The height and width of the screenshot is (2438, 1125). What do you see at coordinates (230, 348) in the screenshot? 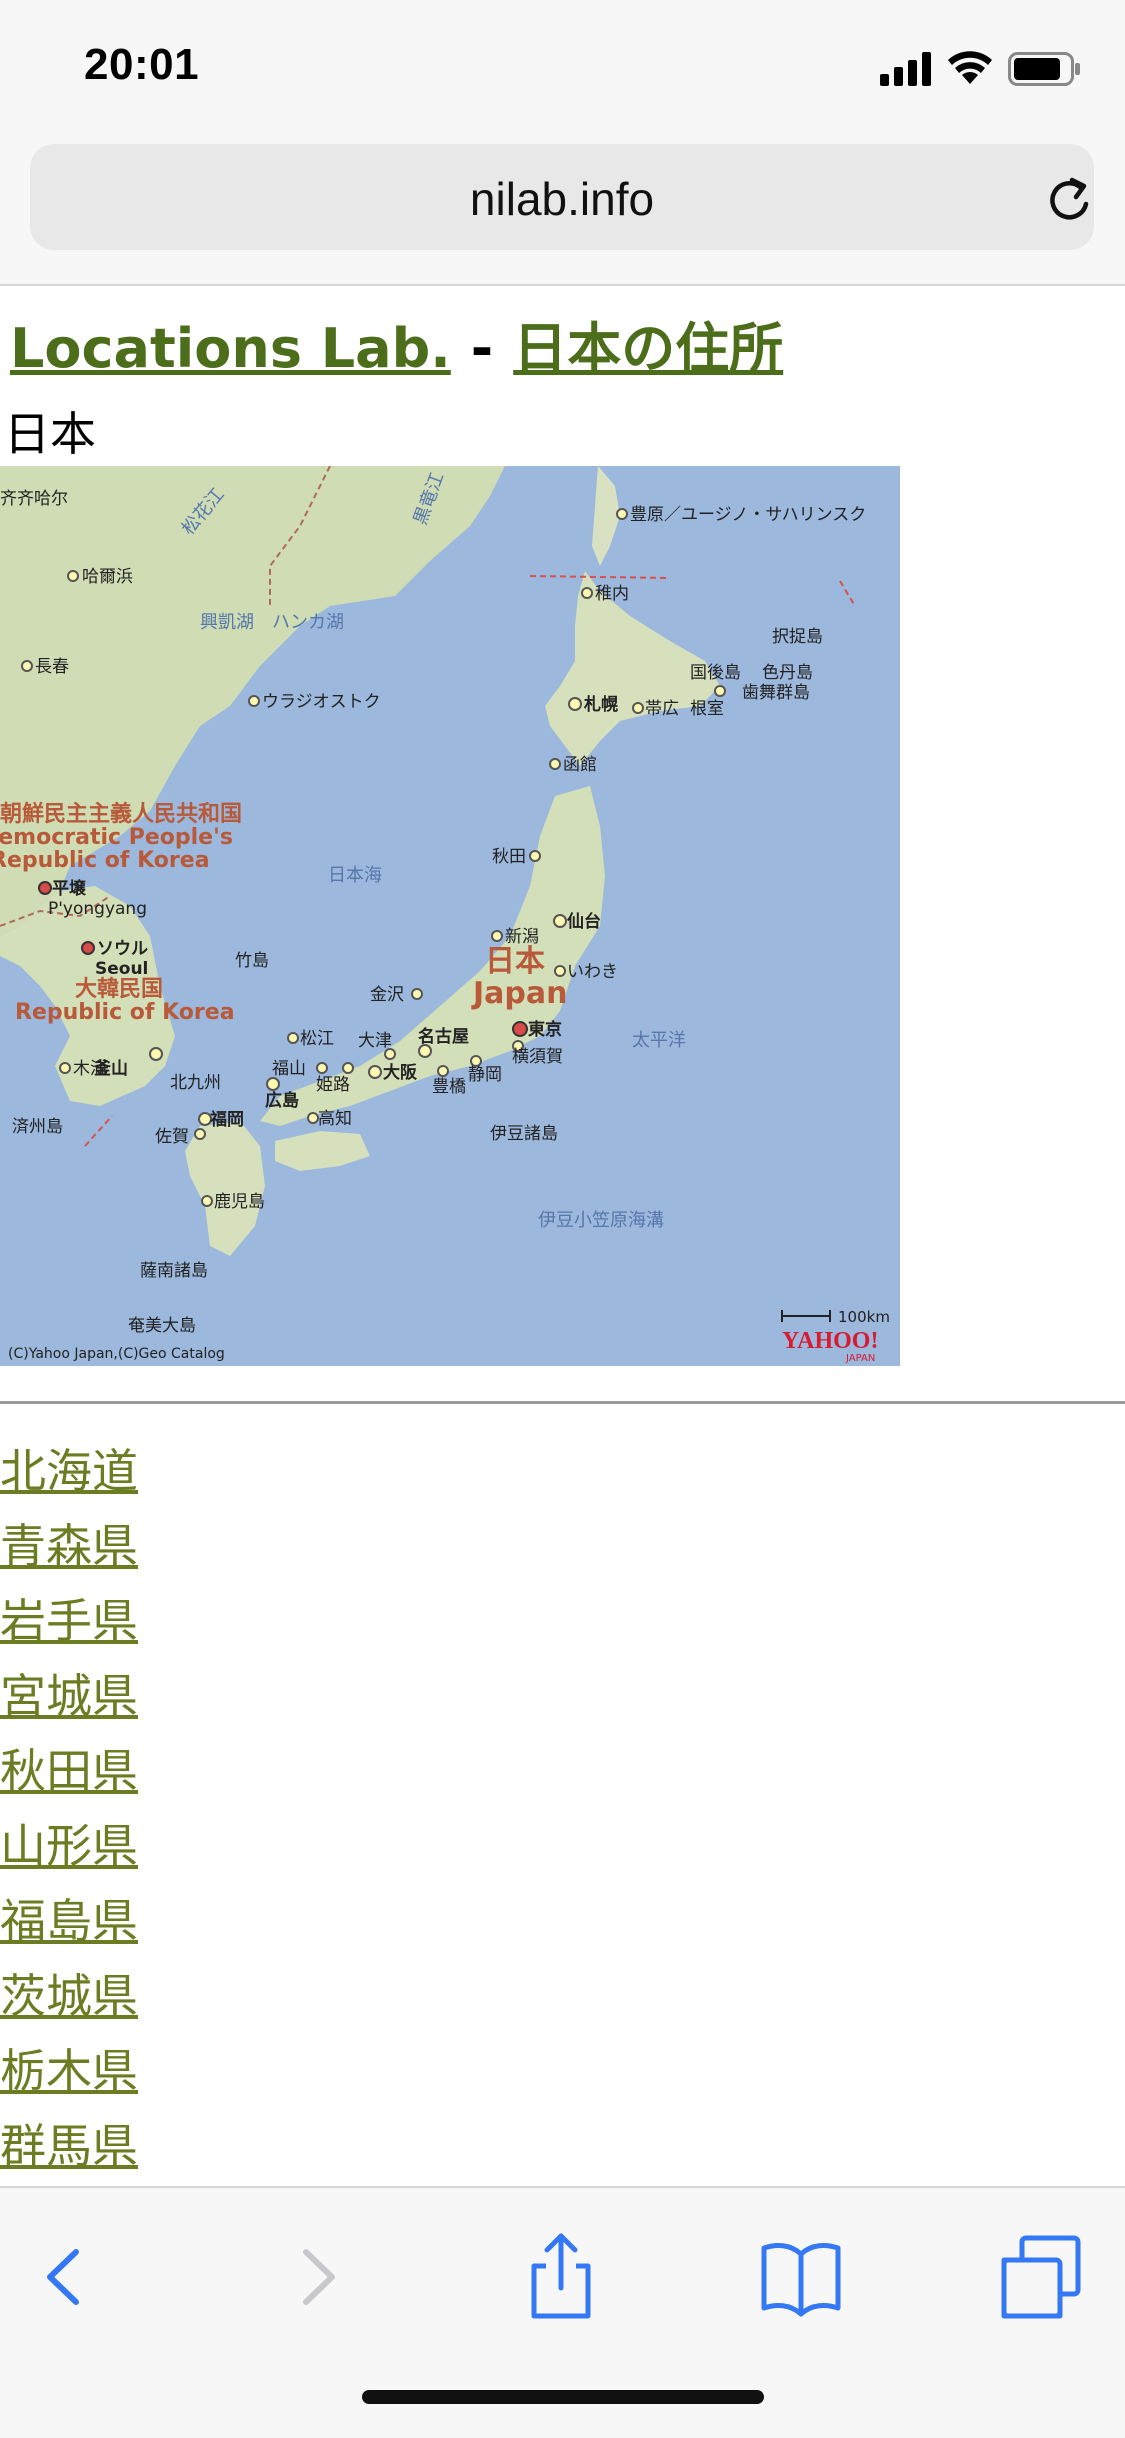
I see `site-title-link: Locations Lab.` at bounding box center [230, 348].